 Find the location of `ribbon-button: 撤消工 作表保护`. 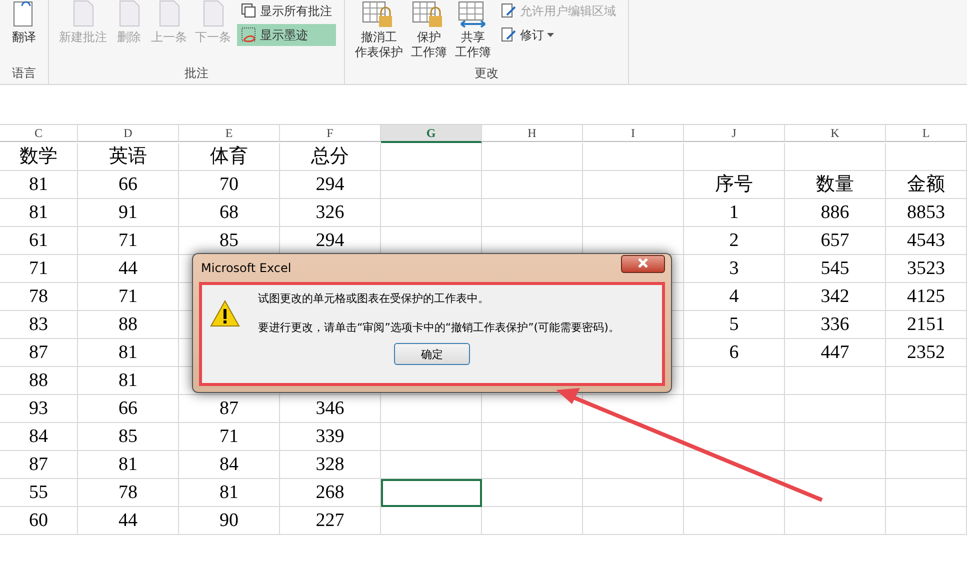

ribbon-button: 撤消工 作表保护 is located at coordinates (379, 32).